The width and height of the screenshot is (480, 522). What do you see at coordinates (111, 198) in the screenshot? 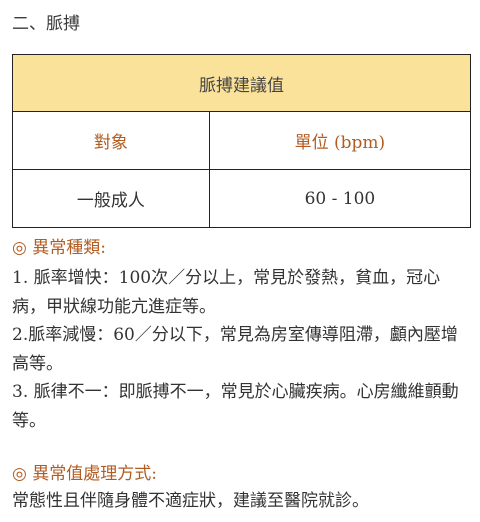
I see `cell-subject: 一般成人` at bounding box center [111, 198].